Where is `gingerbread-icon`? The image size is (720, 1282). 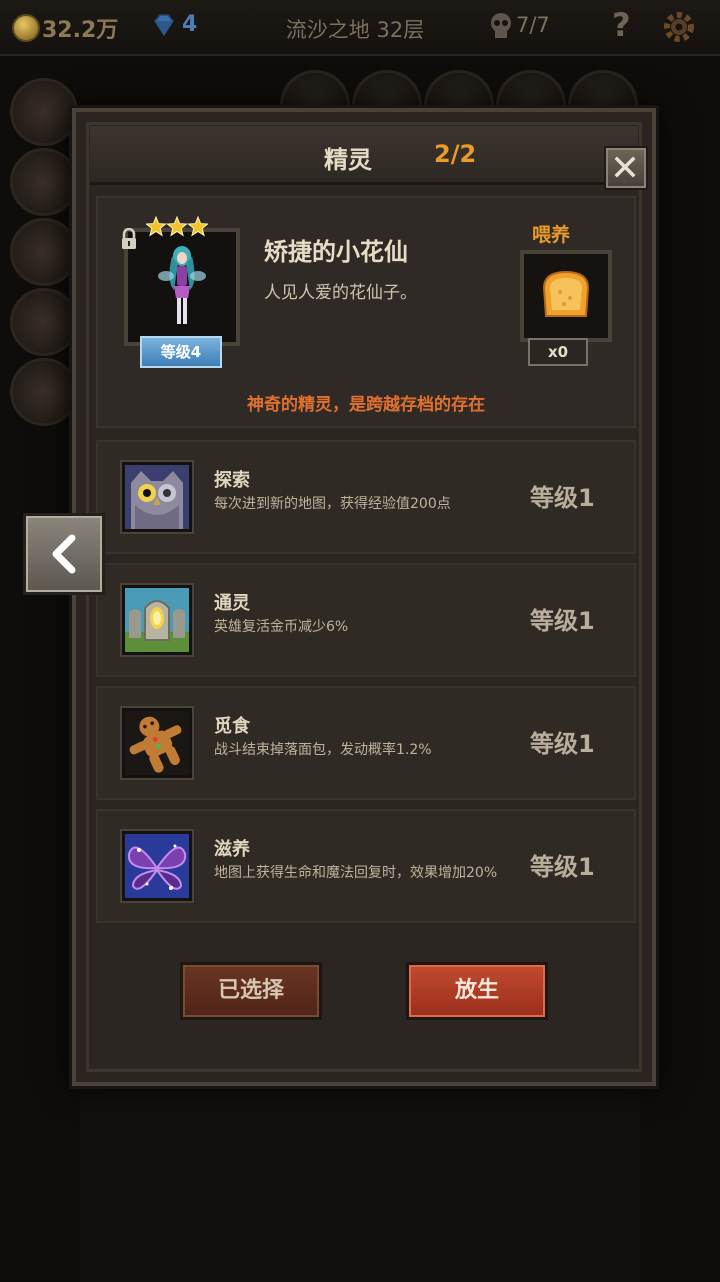
gingerbread-icon is located at coordinates (157, 743).